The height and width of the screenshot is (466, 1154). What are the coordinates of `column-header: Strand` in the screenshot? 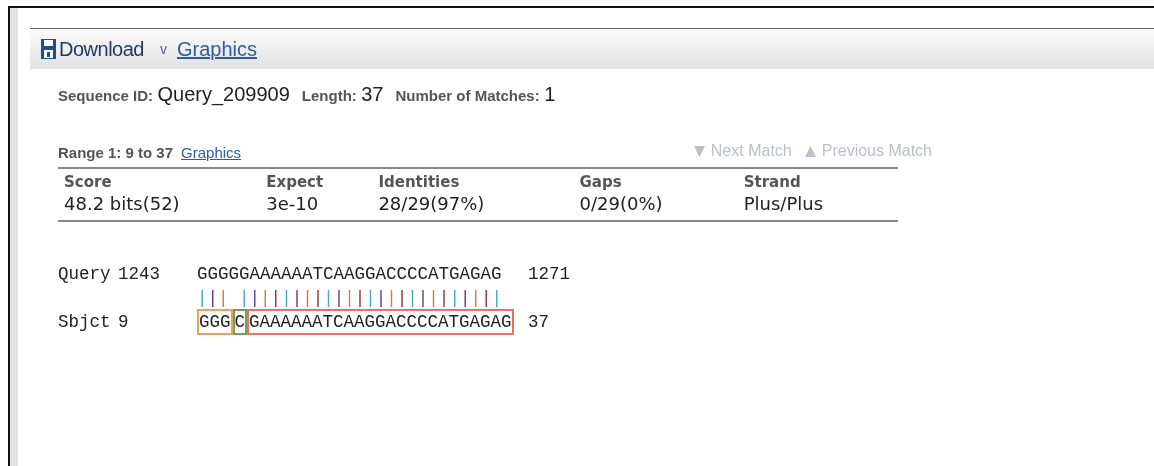 It's located at (817, 179).